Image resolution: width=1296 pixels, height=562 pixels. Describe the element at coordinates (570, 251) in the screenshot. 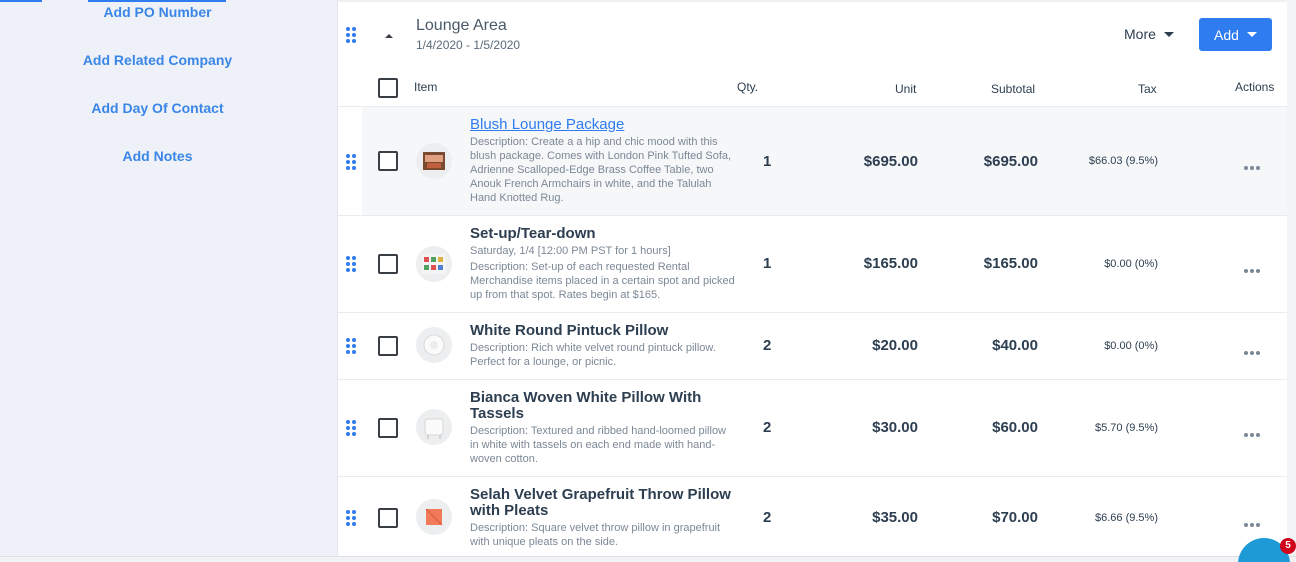

I see `item-schedule: Saturday, 1/4 [12:00 PM PST for 1 hours]` at that location.